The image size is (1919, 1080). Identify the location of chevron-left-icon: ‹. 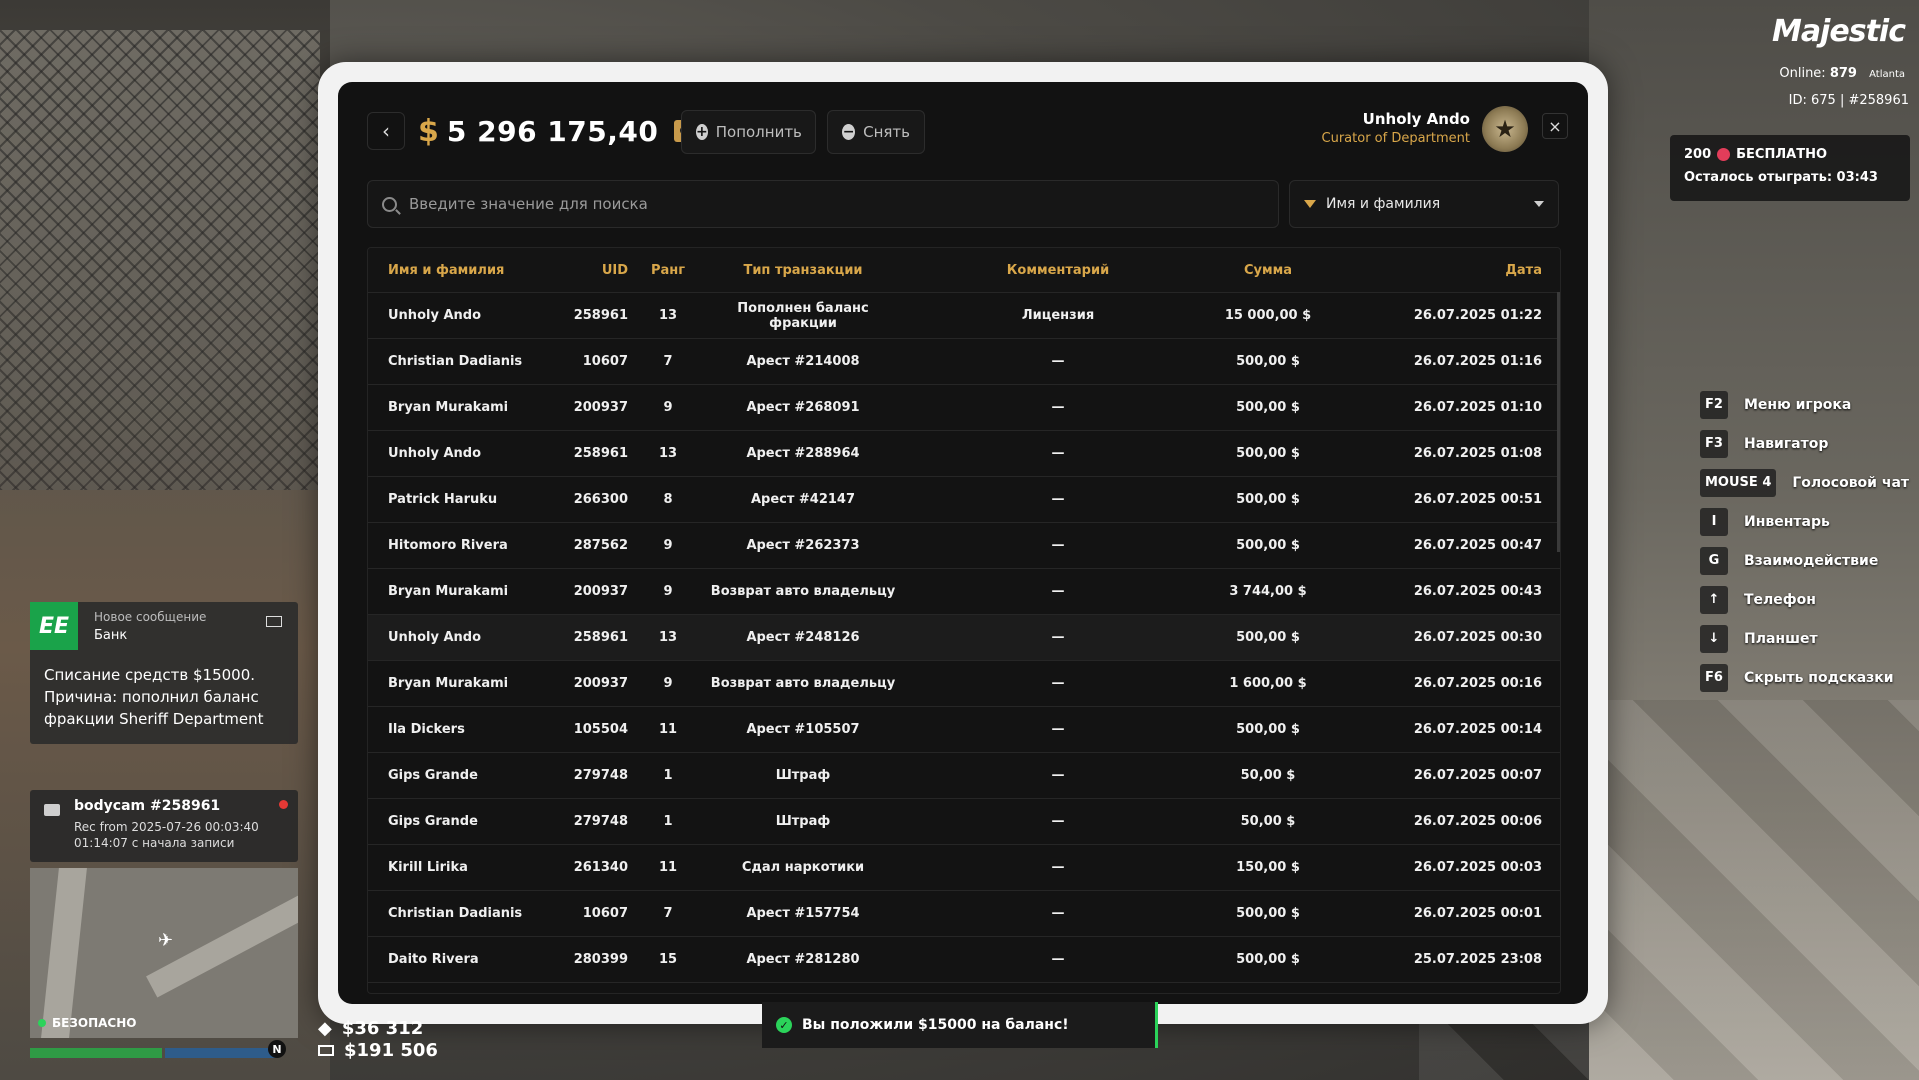
(386, 131).